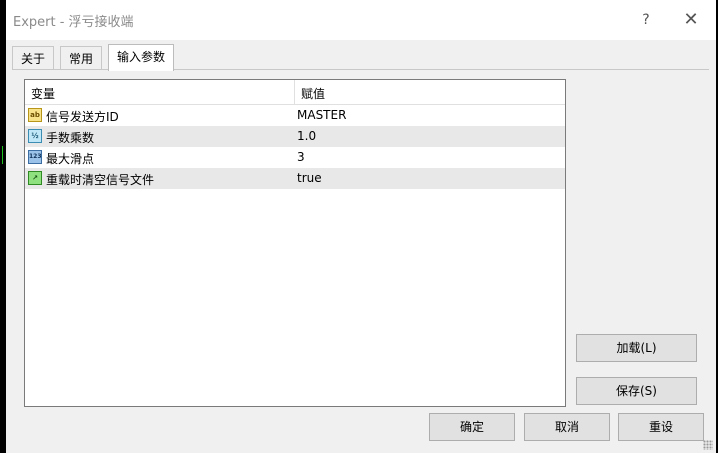 The width and height of the screenshot is (718, 453). I want to click on integer-type-icon: 123, so click(35, 157).